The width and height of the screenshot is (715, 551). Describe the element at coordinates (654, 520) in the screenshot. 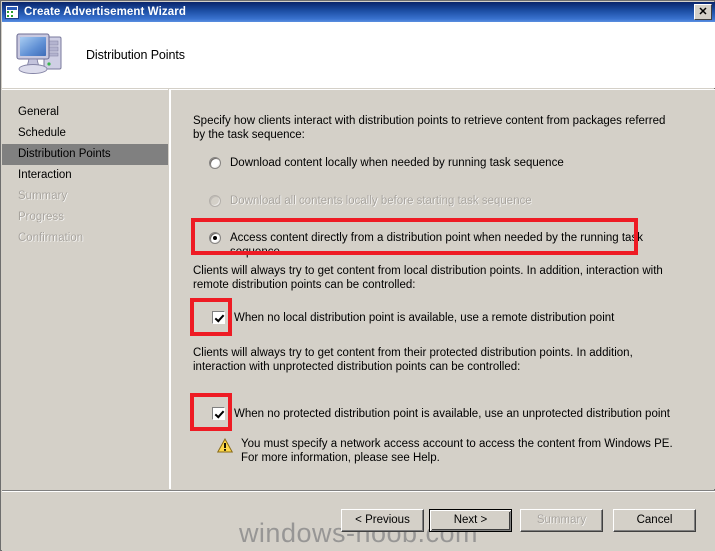

I see `cancel-button: Cancel` at that location.